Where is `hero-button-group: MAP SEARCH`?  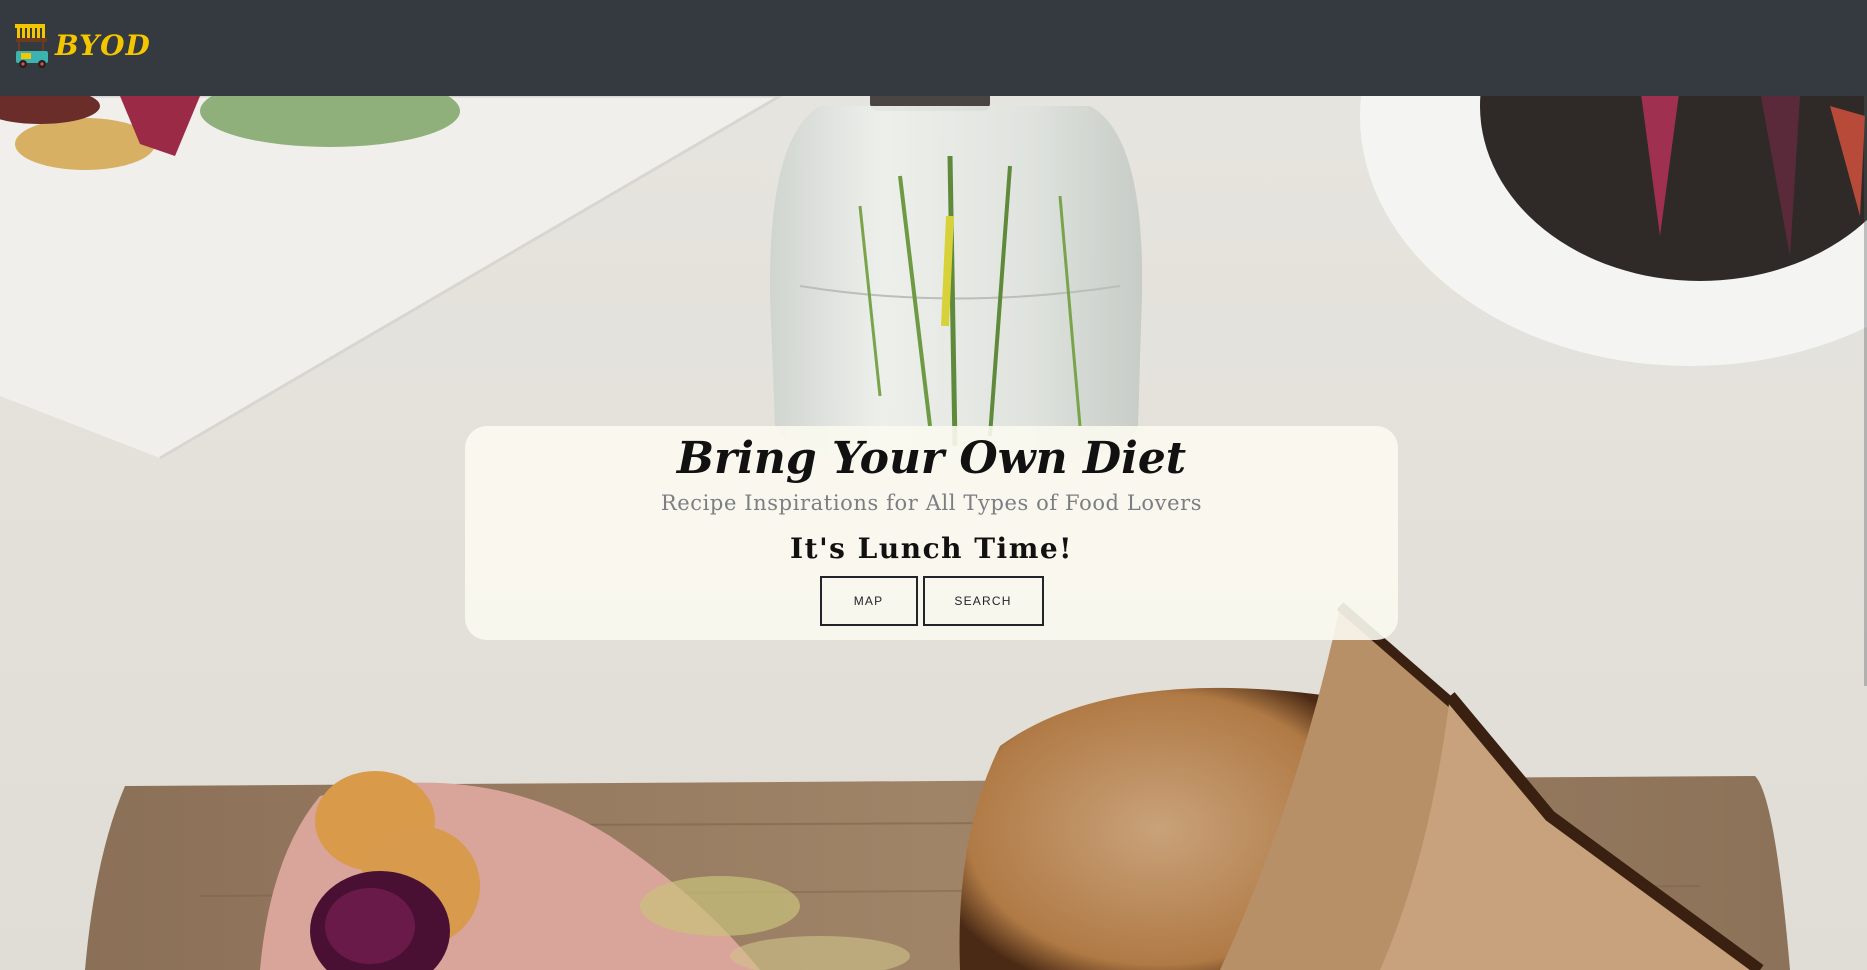 hero-button-group: MAP SEARCH is located at coordinates (931, 601).